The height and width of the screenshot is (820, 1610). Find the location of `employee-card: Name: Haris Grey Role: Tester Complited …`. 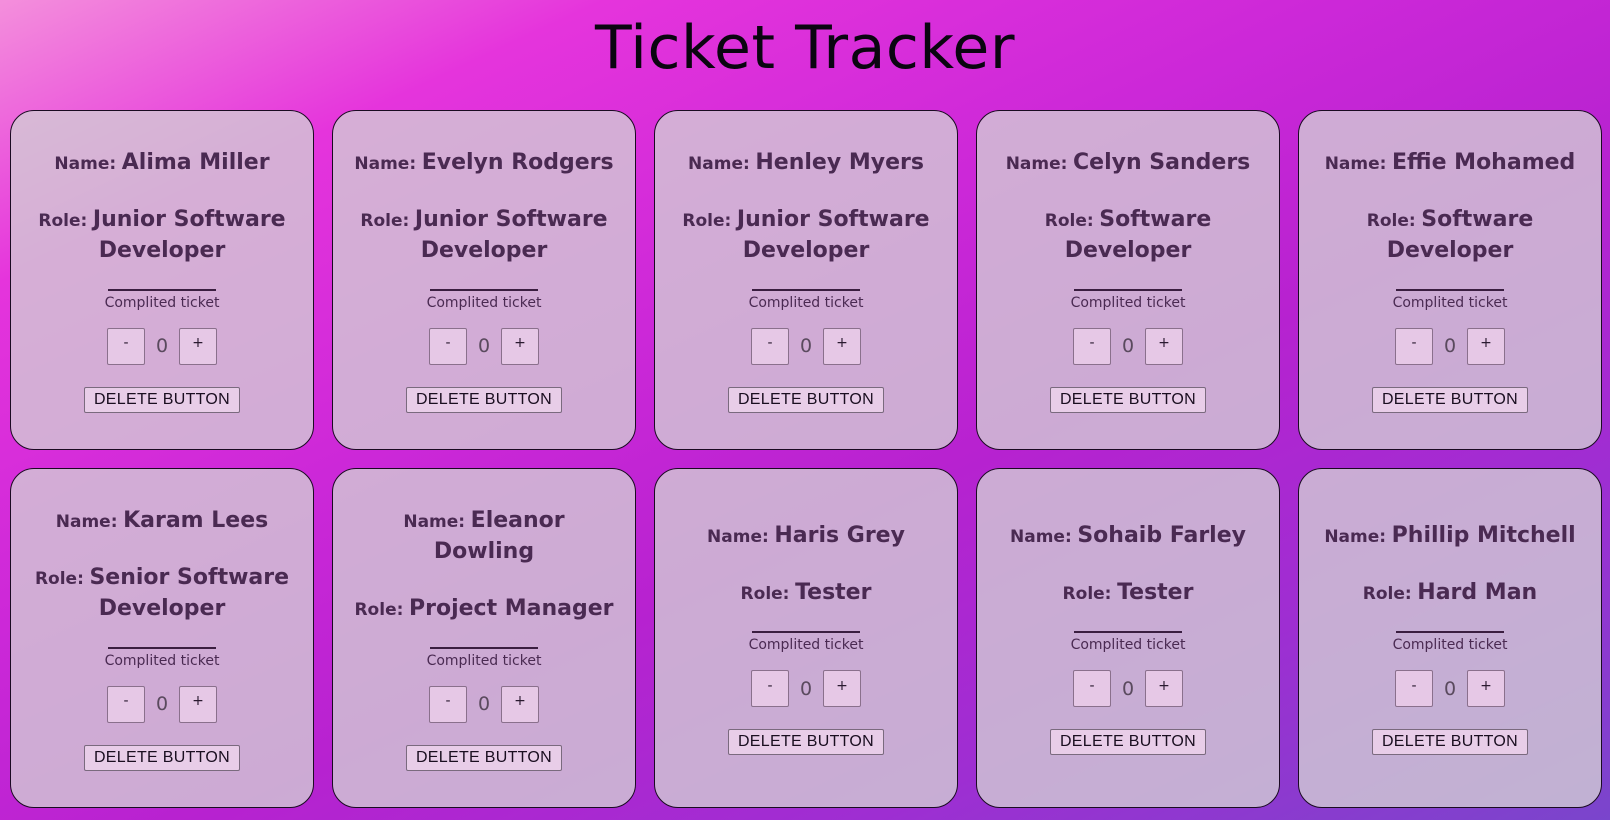

employee-card: Name: Haris Grey Role: Tester Complited … is located at coordinates (806, 638).